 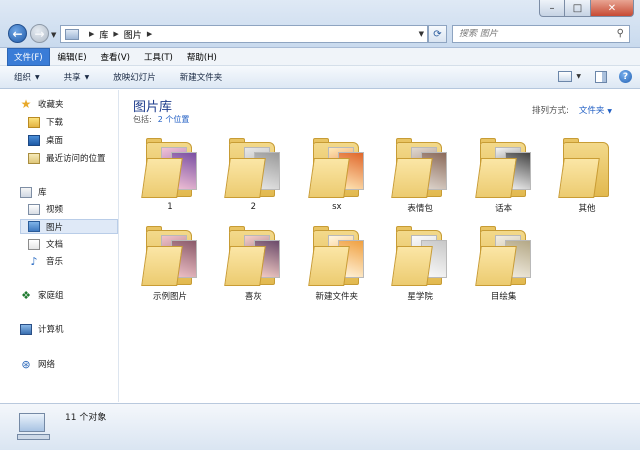 I want to click on library-details-icon, so click(x=33, y=427).